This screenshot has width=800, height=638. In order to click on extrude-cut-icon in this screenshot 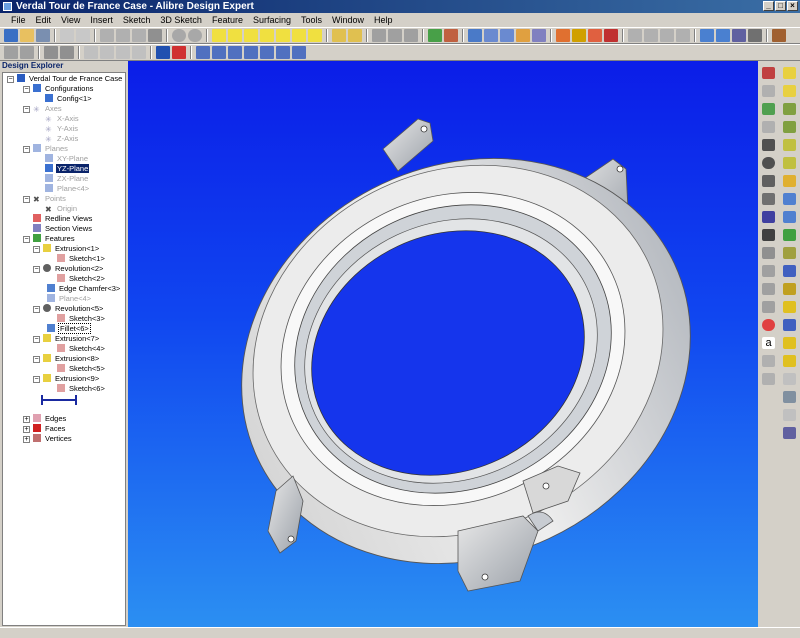, I will do `click(789, 91)`.